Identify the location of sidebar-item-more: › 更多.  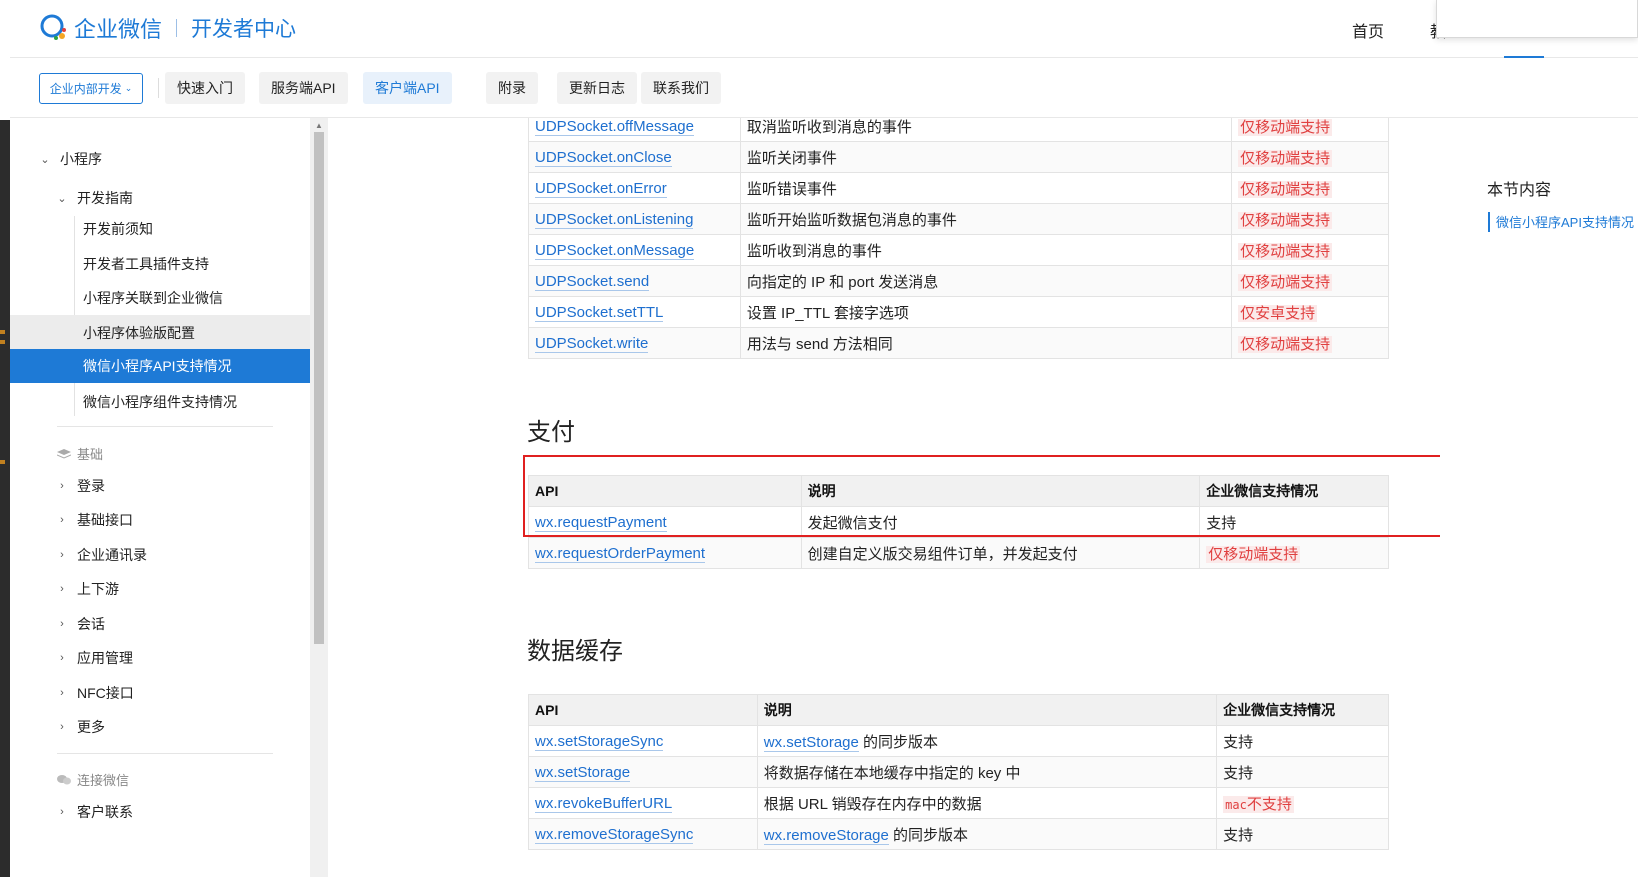
(80, 727).